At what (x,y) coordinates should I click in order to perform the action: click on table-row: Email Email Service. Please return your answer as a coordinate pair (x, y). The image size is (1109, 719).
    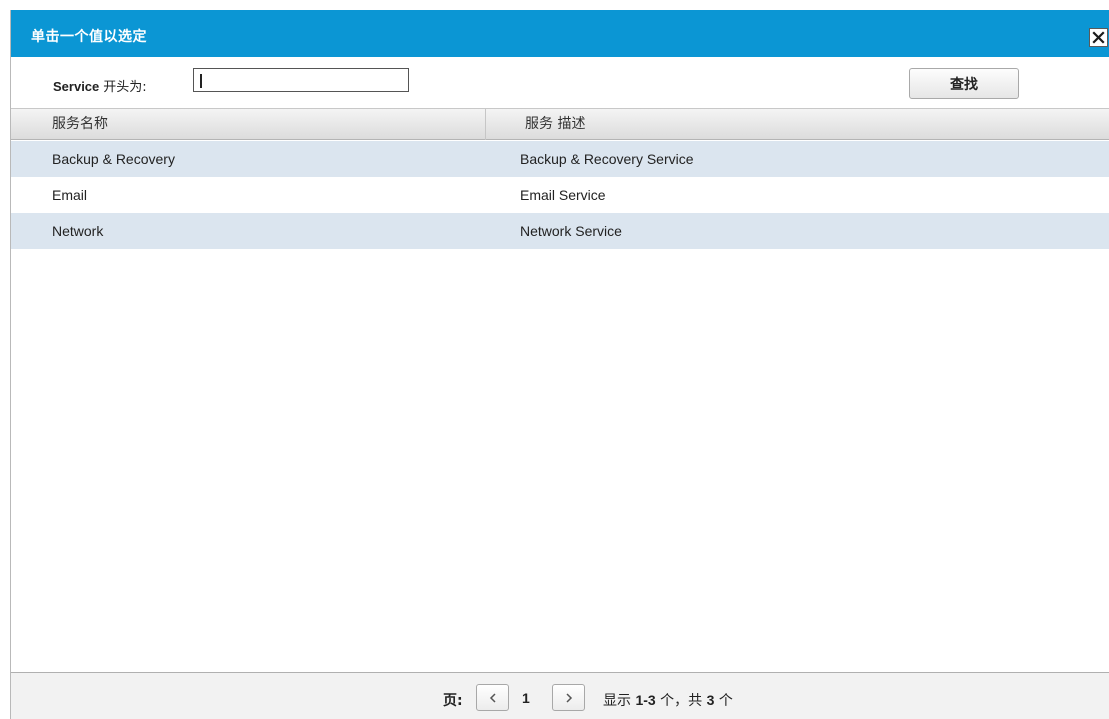
    Looking at the image, I should click on (560, 195).